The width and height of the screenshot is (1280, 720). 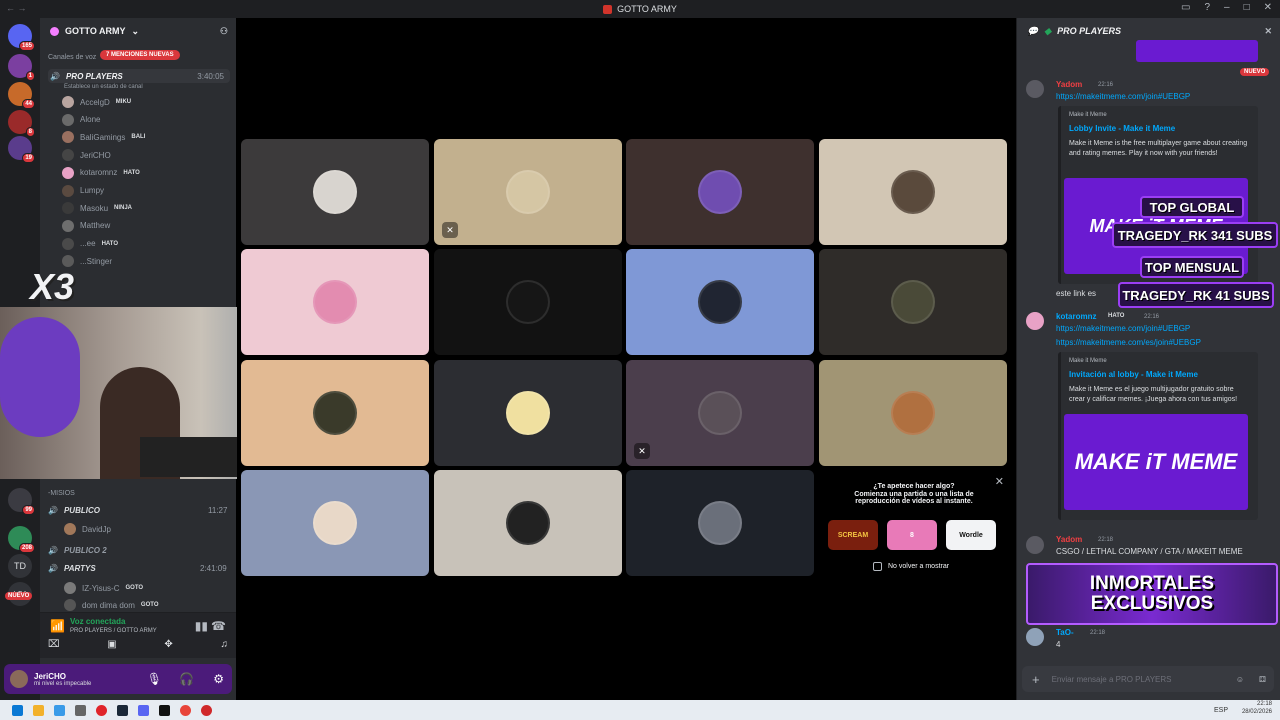 What do you see at coordinates (38, 710) in the screenshot?
I see `folder-icon` at bounding box center [38, 710].